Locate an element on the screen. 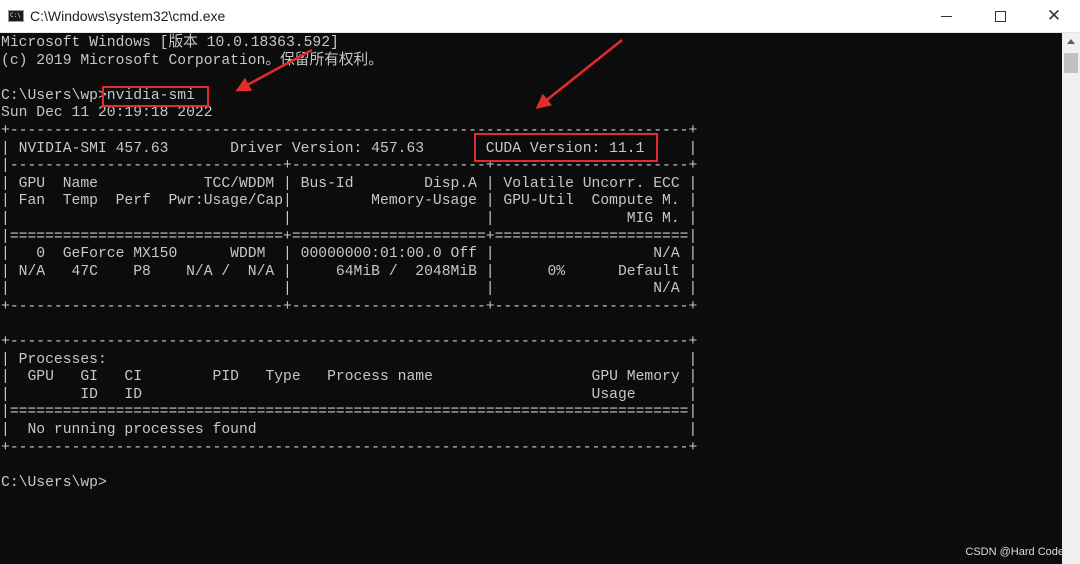  title-bar: C:\ C:\Windows\system32\cmd.exe ✕ is located at coordinates (540, 16).